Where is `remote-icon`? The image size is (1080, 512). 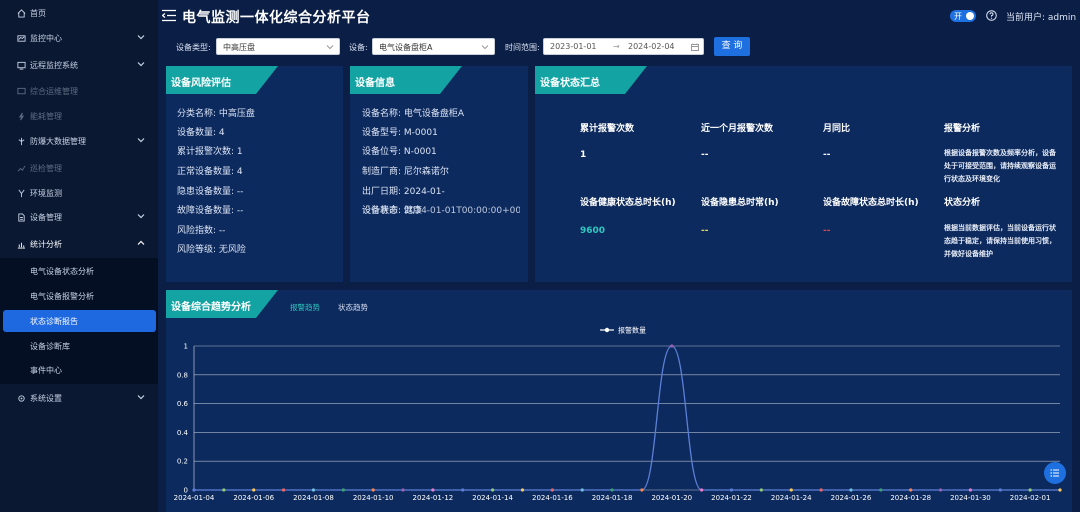 remote-icon is located at coordinates (21, 65).